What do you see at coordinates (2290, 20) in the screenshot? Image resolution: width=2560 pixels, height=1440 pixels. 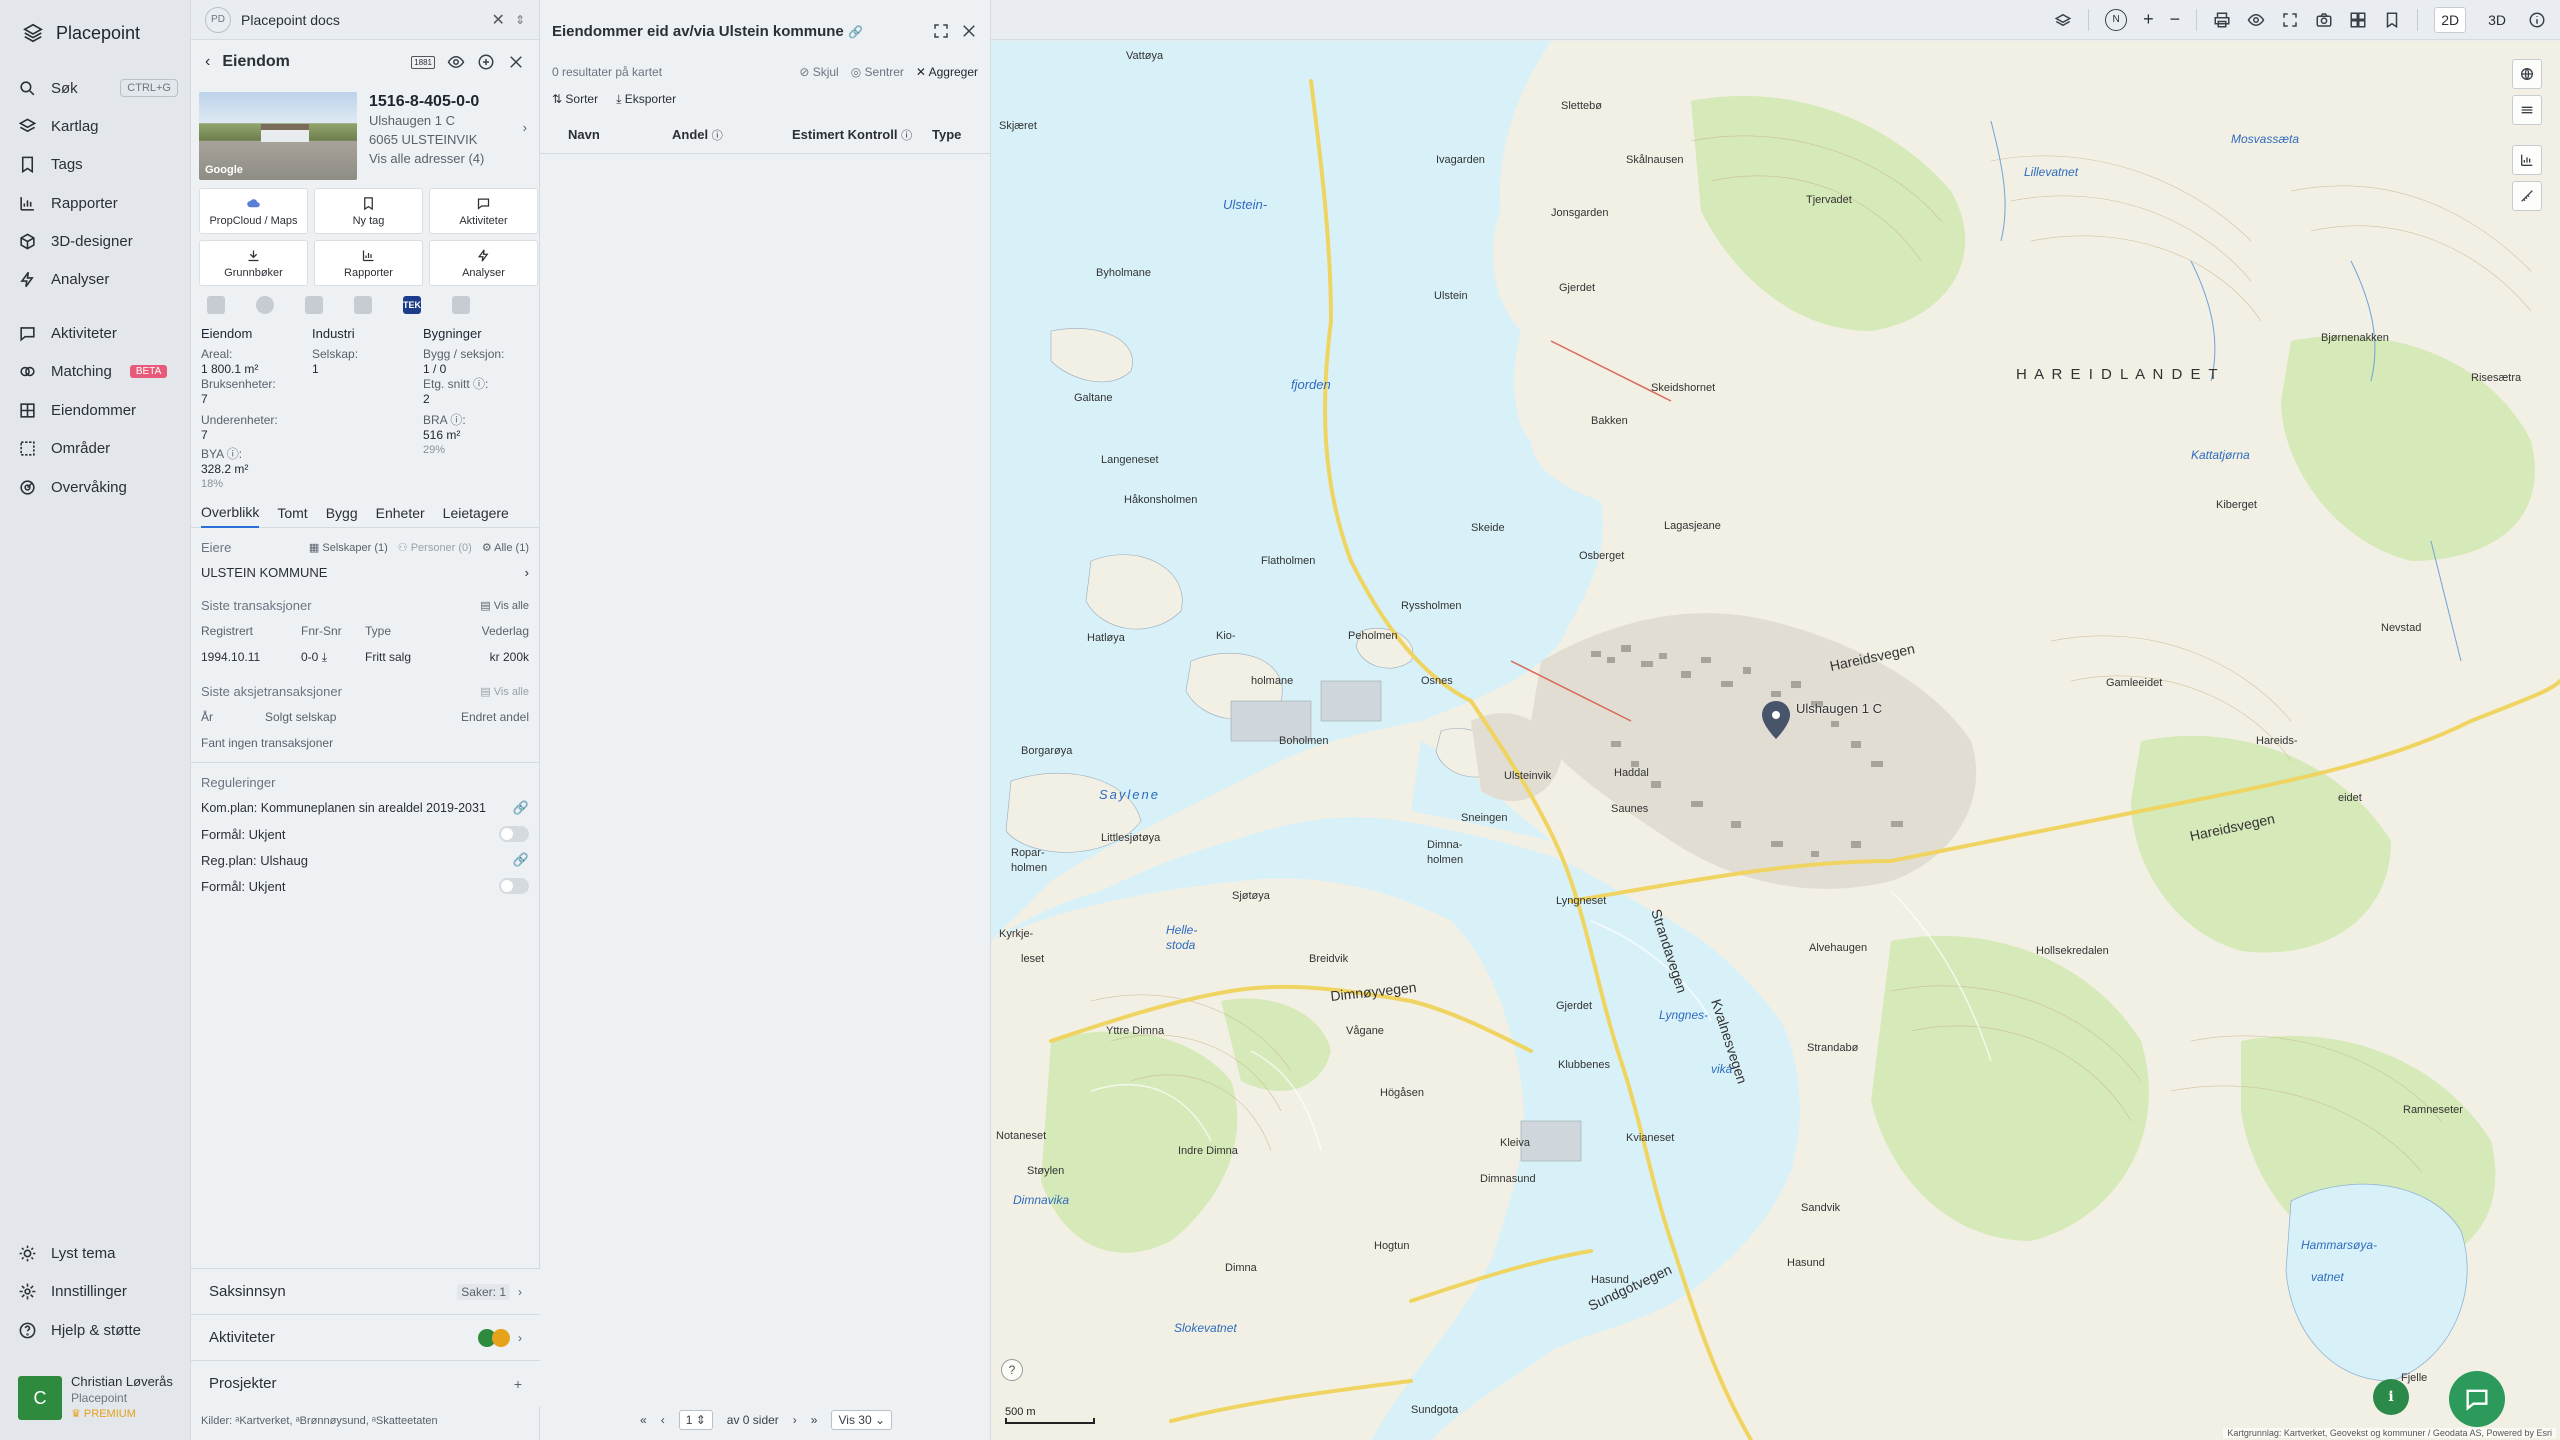 I see `fullscreen-icon` at bounding box center [2290, 20].